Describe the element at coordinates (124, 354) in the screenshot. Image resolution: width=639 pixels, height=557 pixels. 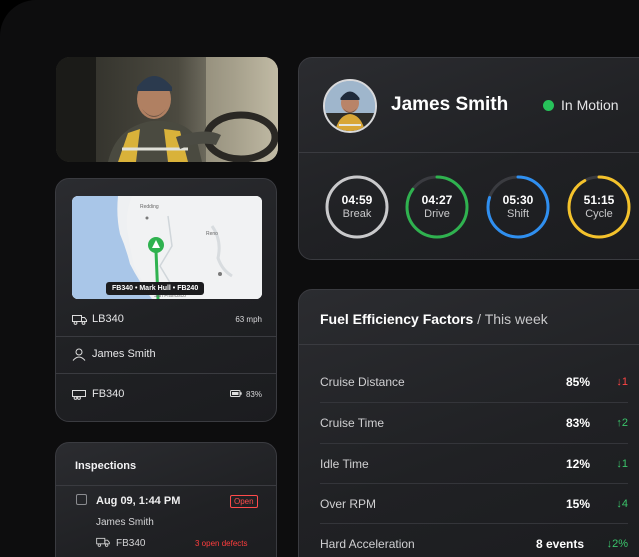
I see `driver-row-name: James Smith` at that location.